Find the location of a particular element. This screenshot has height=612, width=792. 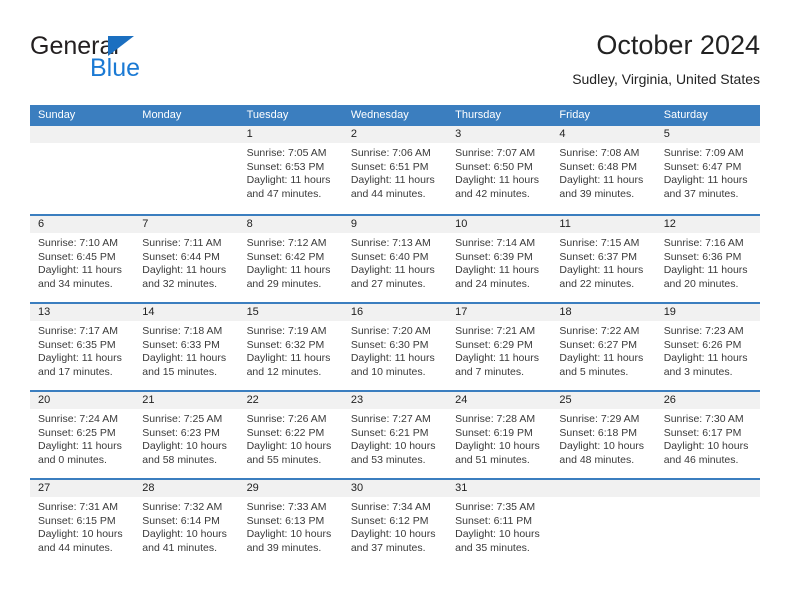

day-number: 27 is located at coordinates (82, 488).